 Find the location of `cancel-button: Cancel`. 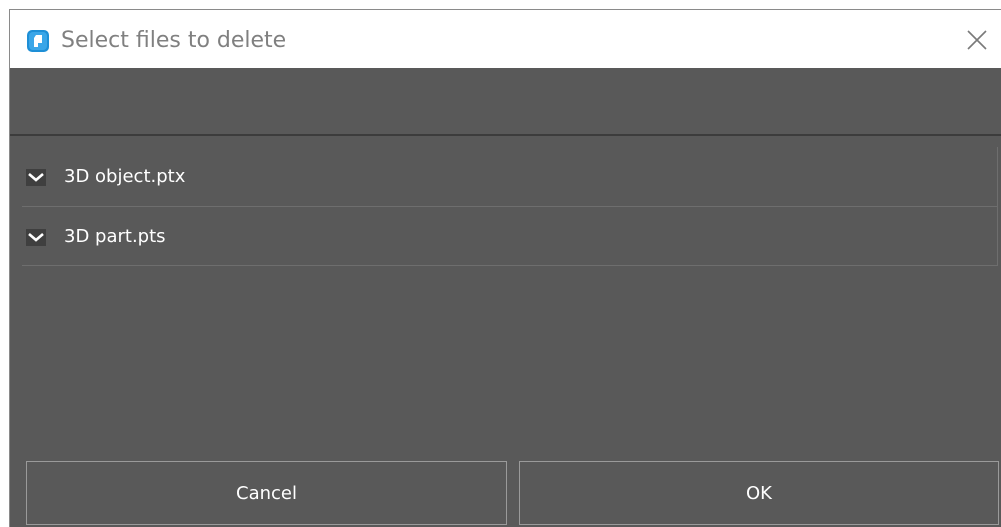

cancel-button: Cancel is located at coordinates (266, 493).